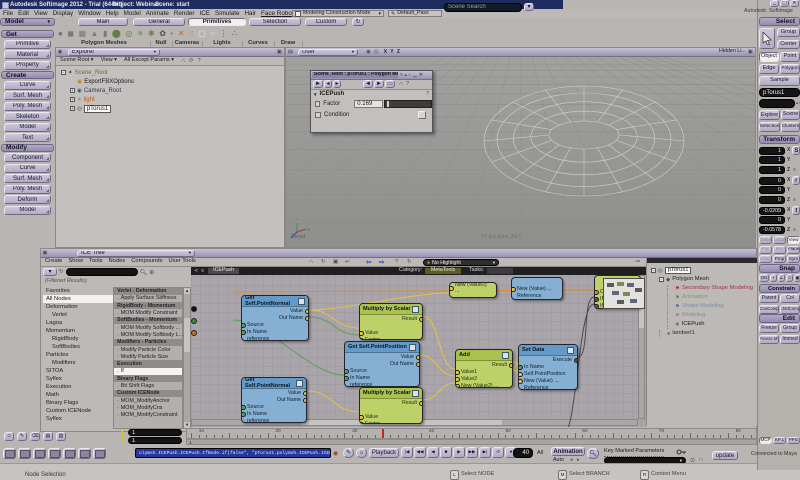 The height and width of the screenshot is (480, 800). What do you see at coordinates (415, 13) in the screenshot?
I see `pass-dropdown: ✎ Default_Pass` at bounding box center [415, 13].